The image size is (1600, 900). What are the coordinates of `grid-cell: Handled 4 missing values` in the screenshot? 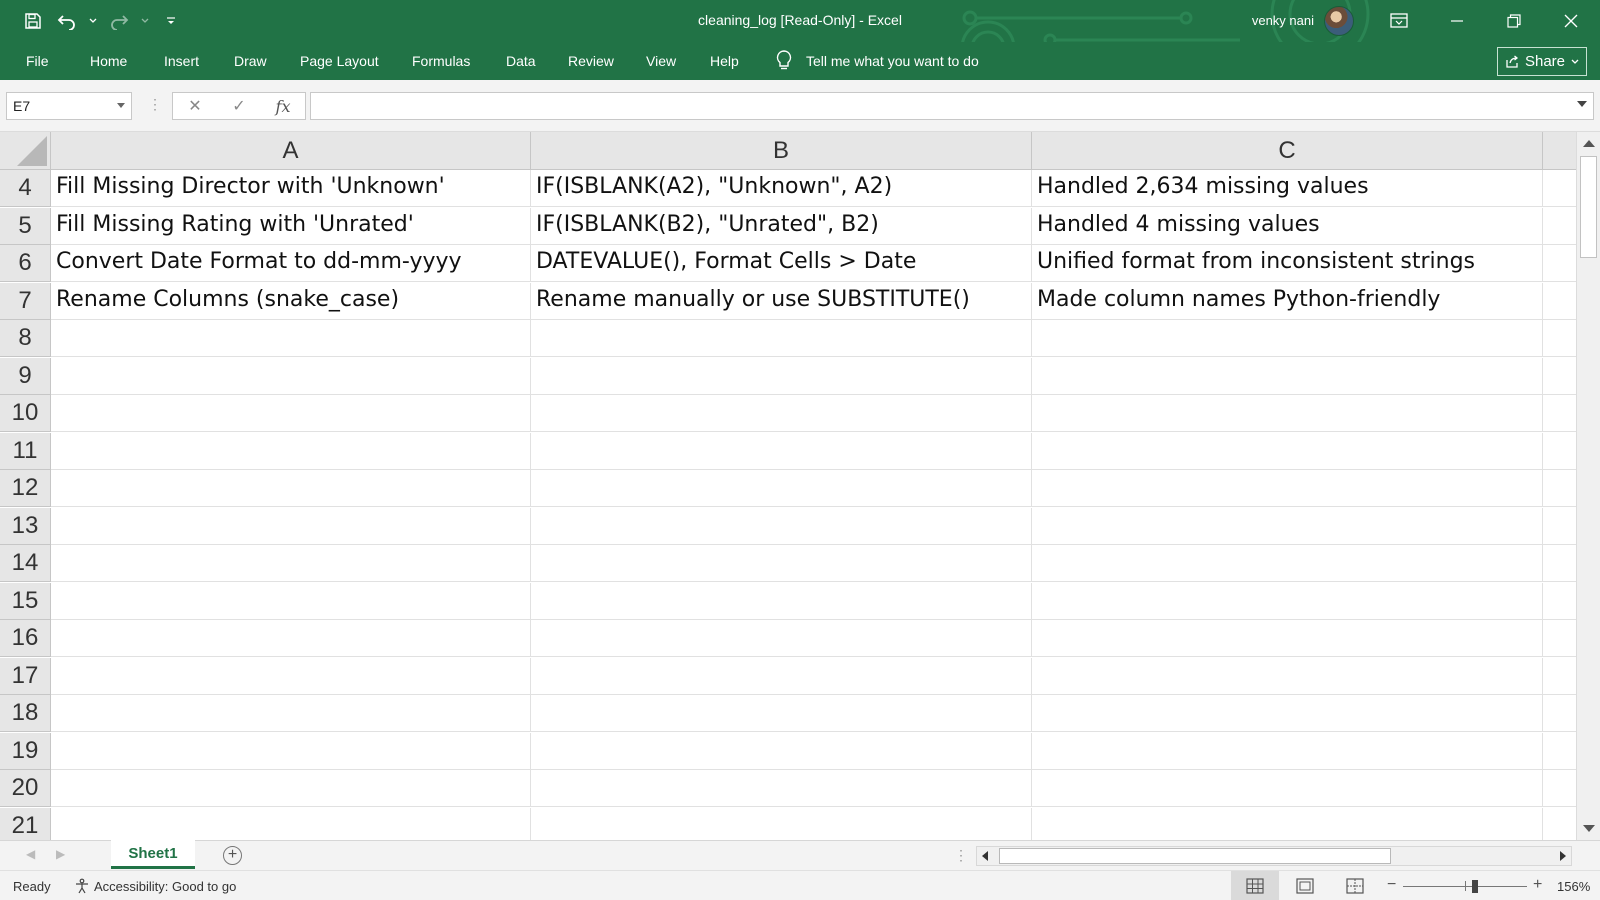 It's located at (1287, 226).